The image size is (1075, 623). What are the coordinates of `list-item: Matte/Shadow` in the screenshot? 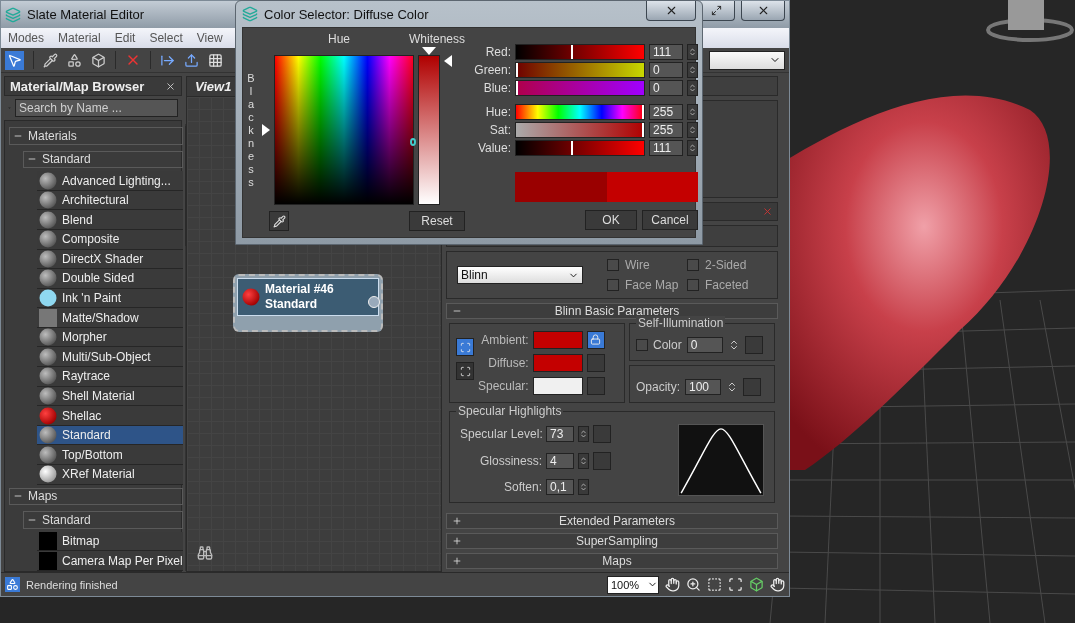 It's located at (110, 318).